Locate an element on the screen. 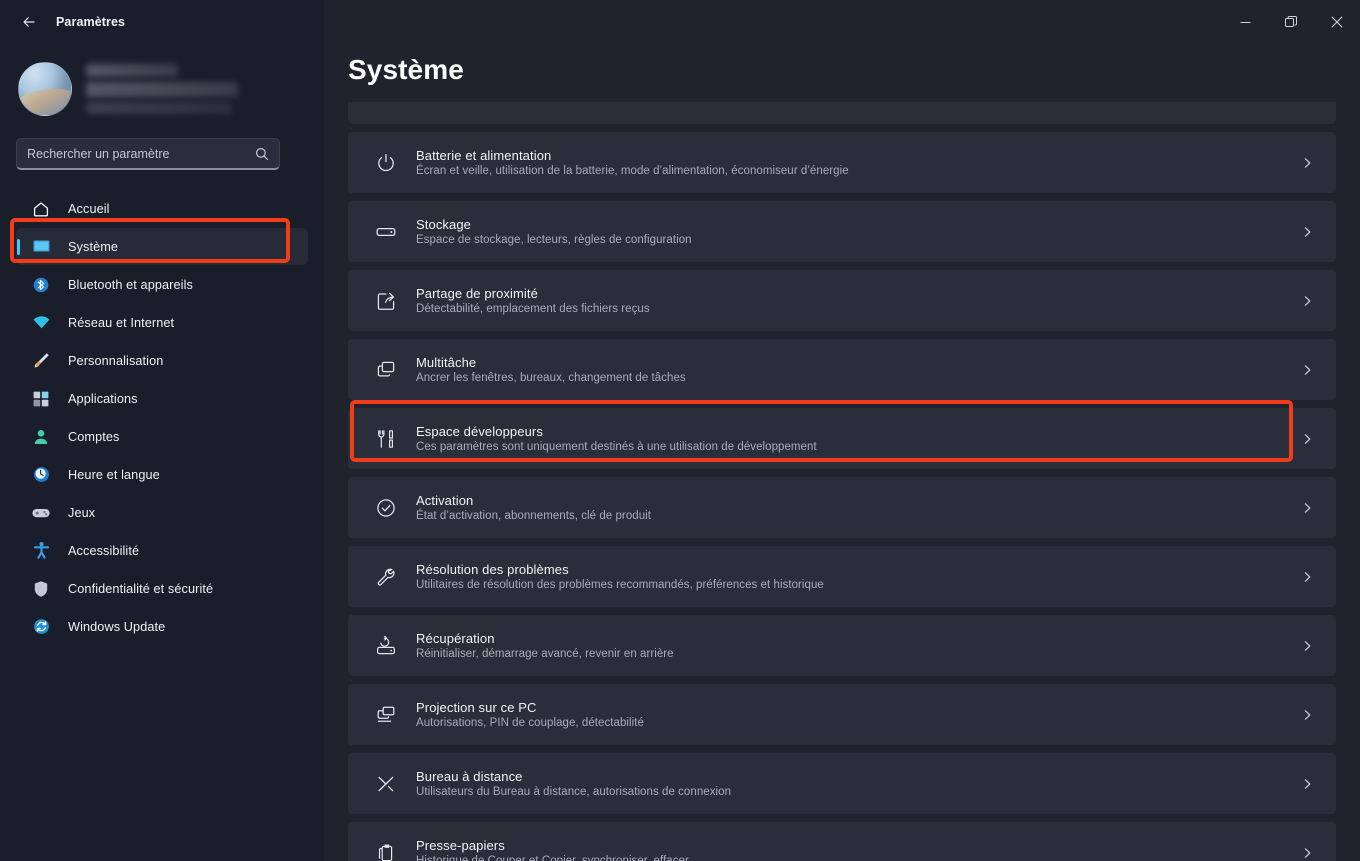 The width and height of the screenshot is (1360, 861). sidebar-item-accessibilite: Accessibilité is located at coordinates (162, 550).